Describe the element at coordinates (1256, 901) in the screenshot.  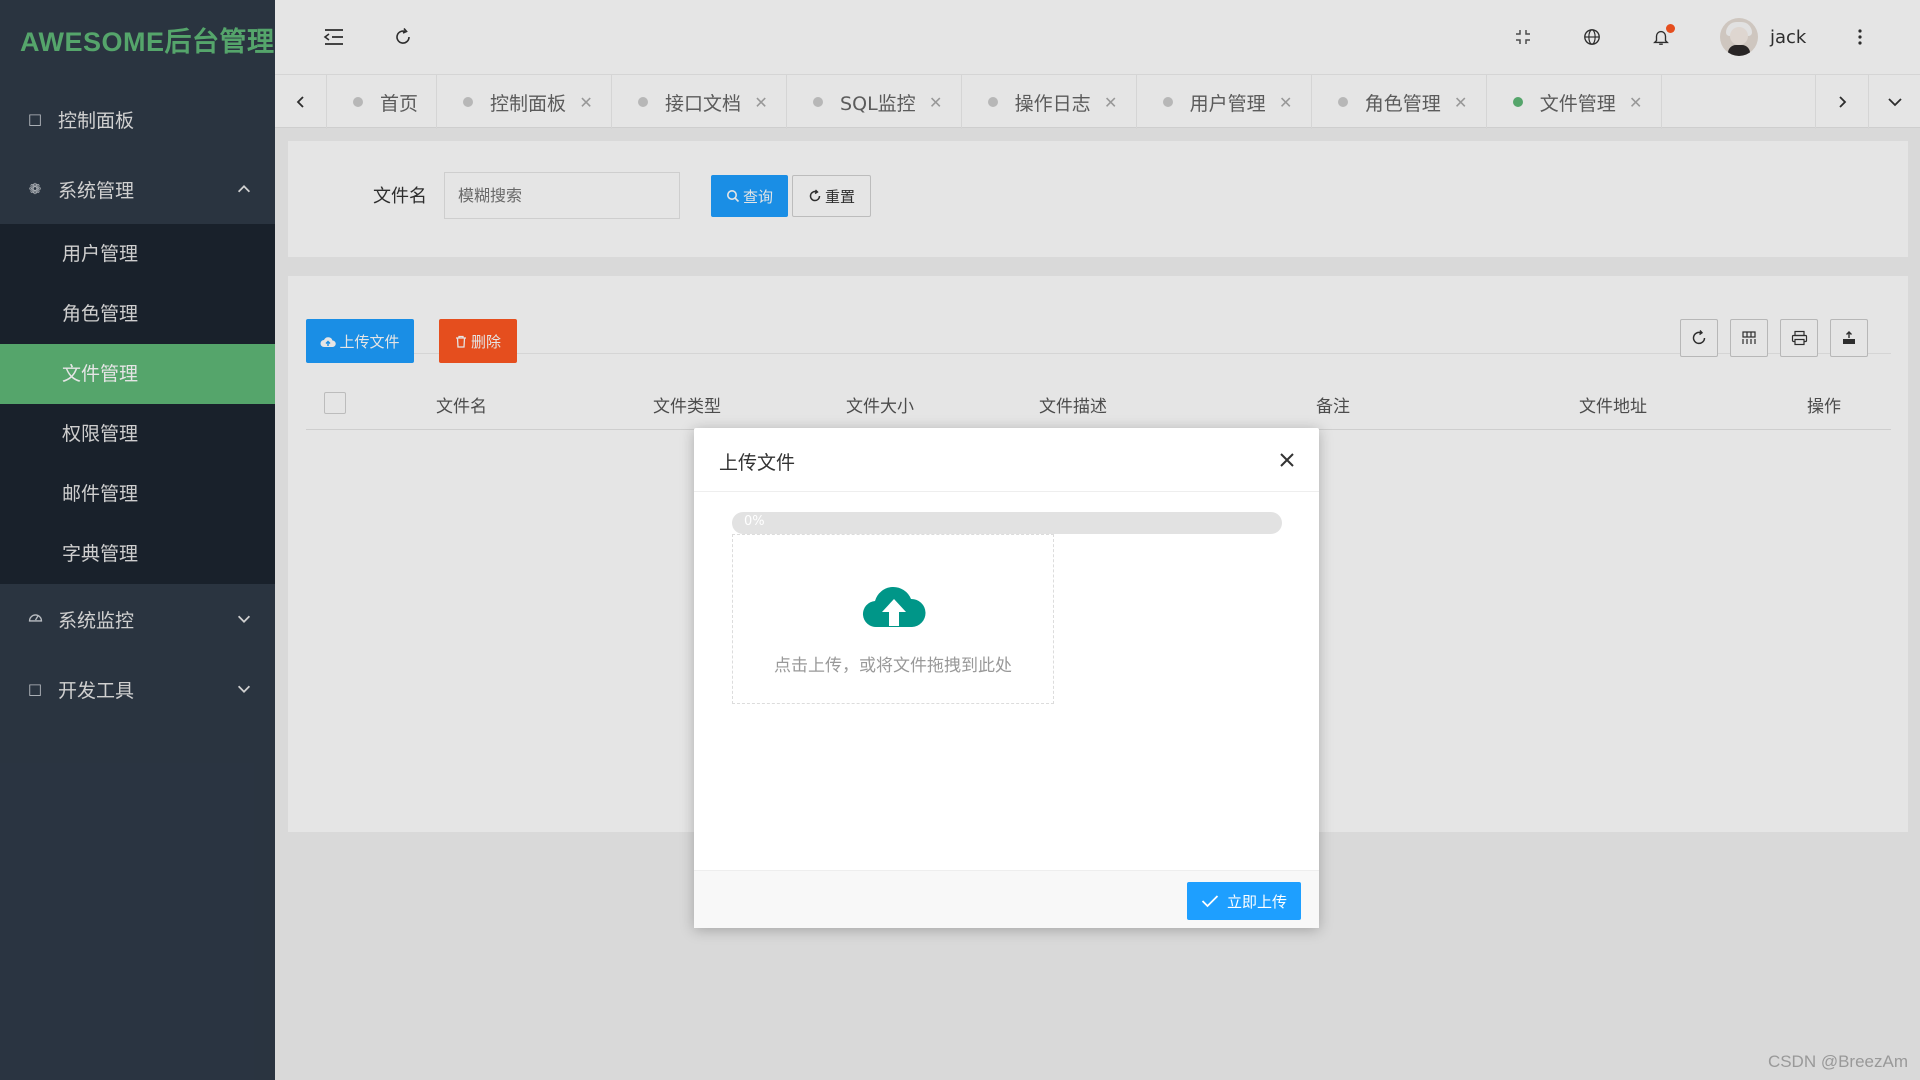
I see `submit-button-label: 立即上传` at that location.